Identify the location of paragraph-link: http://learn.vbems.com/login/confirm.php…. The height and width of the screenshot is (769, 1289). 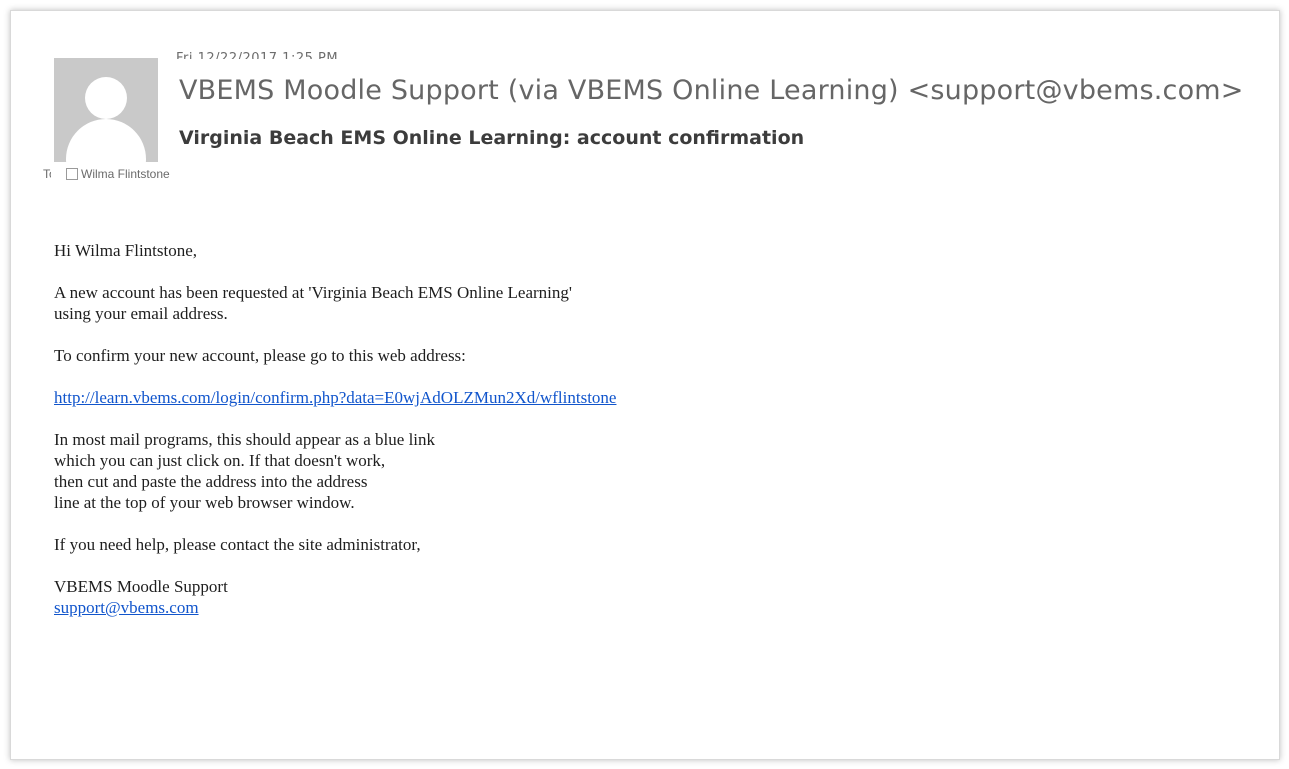
(335, 397).